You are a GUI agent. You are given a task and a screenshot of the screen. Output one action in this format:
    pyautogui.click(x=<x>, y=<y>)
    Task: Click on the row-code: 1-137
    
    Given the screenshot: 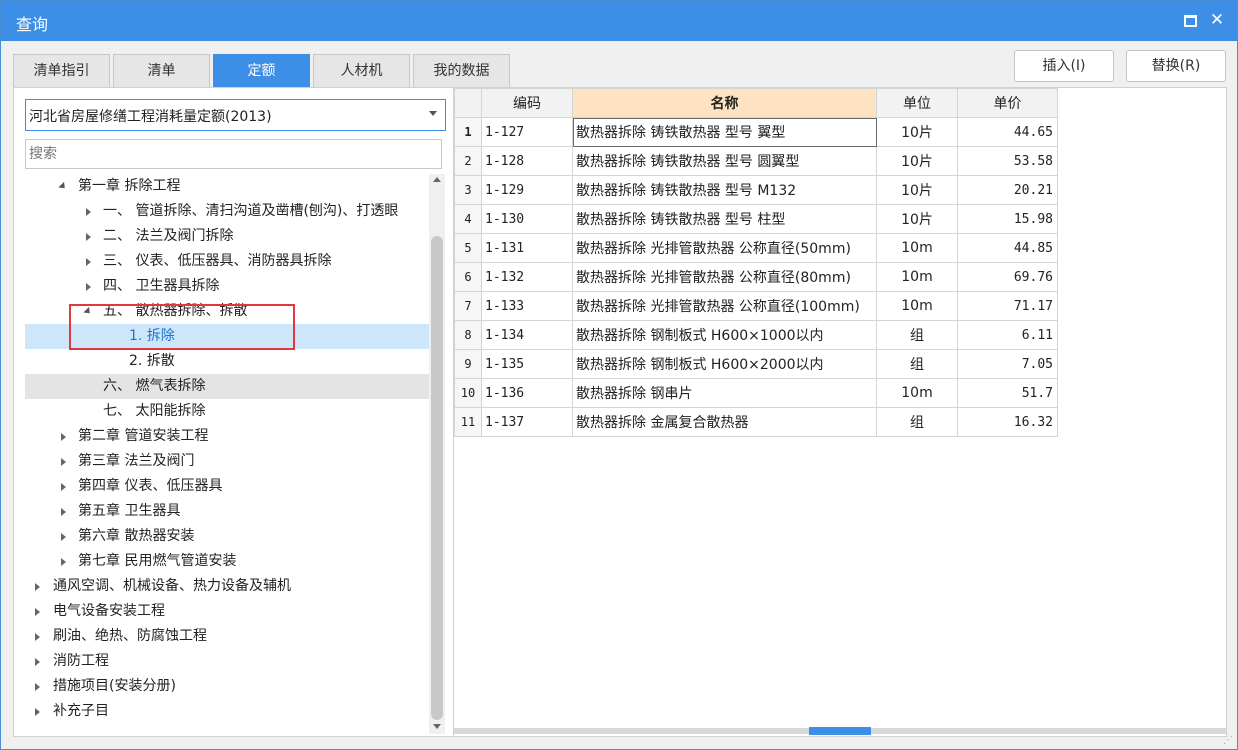 What is the action you would take?
    pyautogui.click(x=527, y=422)
    